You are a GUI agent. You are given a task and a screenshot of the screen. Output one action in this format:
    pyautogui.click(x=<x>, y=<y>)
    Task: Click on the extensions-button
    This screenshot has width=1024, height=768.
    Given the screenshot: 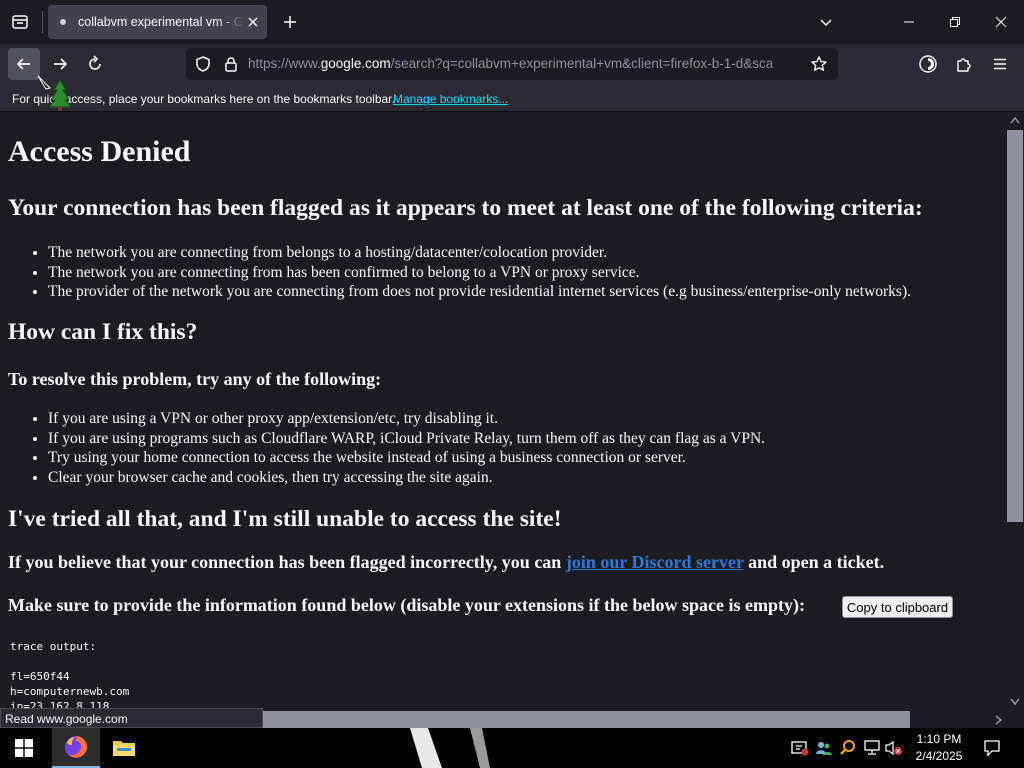 What is the action you would take?
    pyautogui.click(x=964, y=64)
    